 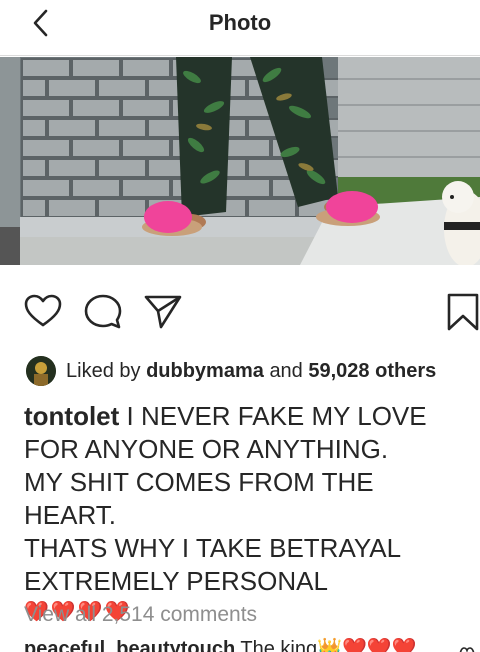 I want to click on paper-plane-icon, so click(x=163, y=314).